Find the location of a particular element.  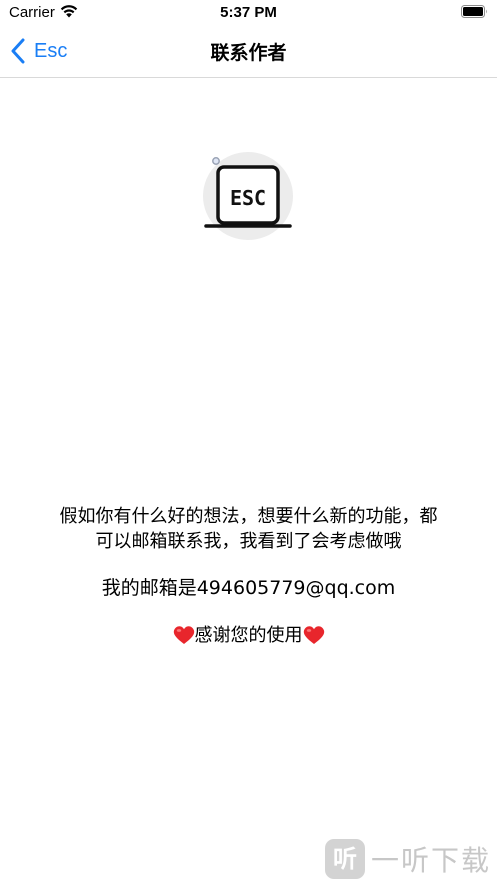

message-line-2: 可以邮箱联系我，我看到了会考虑做哦 is located at coordinates (248, 541).